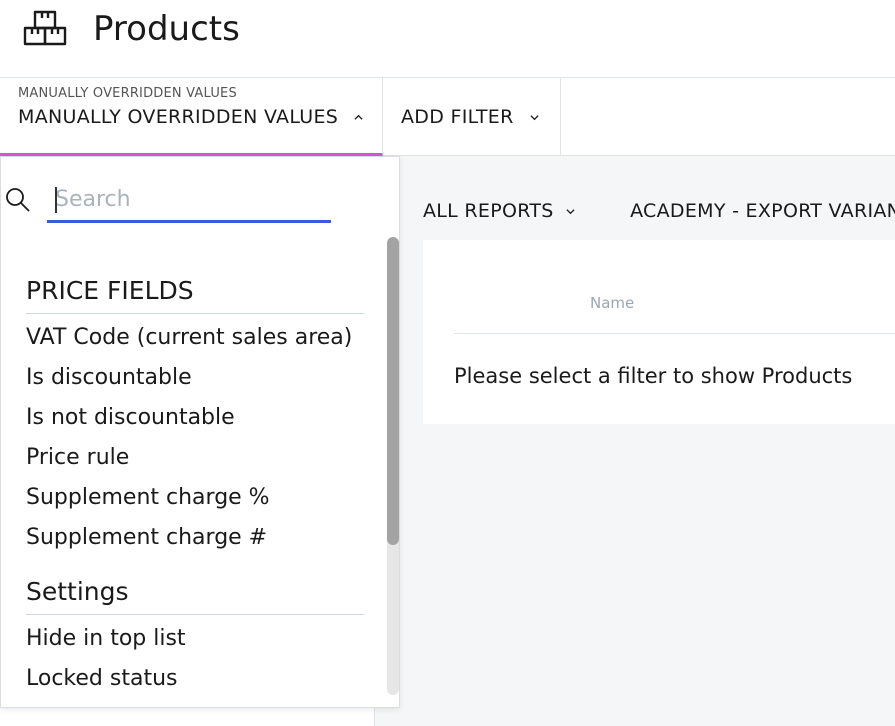  Describe the element at coordinates (166, 29) in the screenshot. I see `page-title: Products` at that location.